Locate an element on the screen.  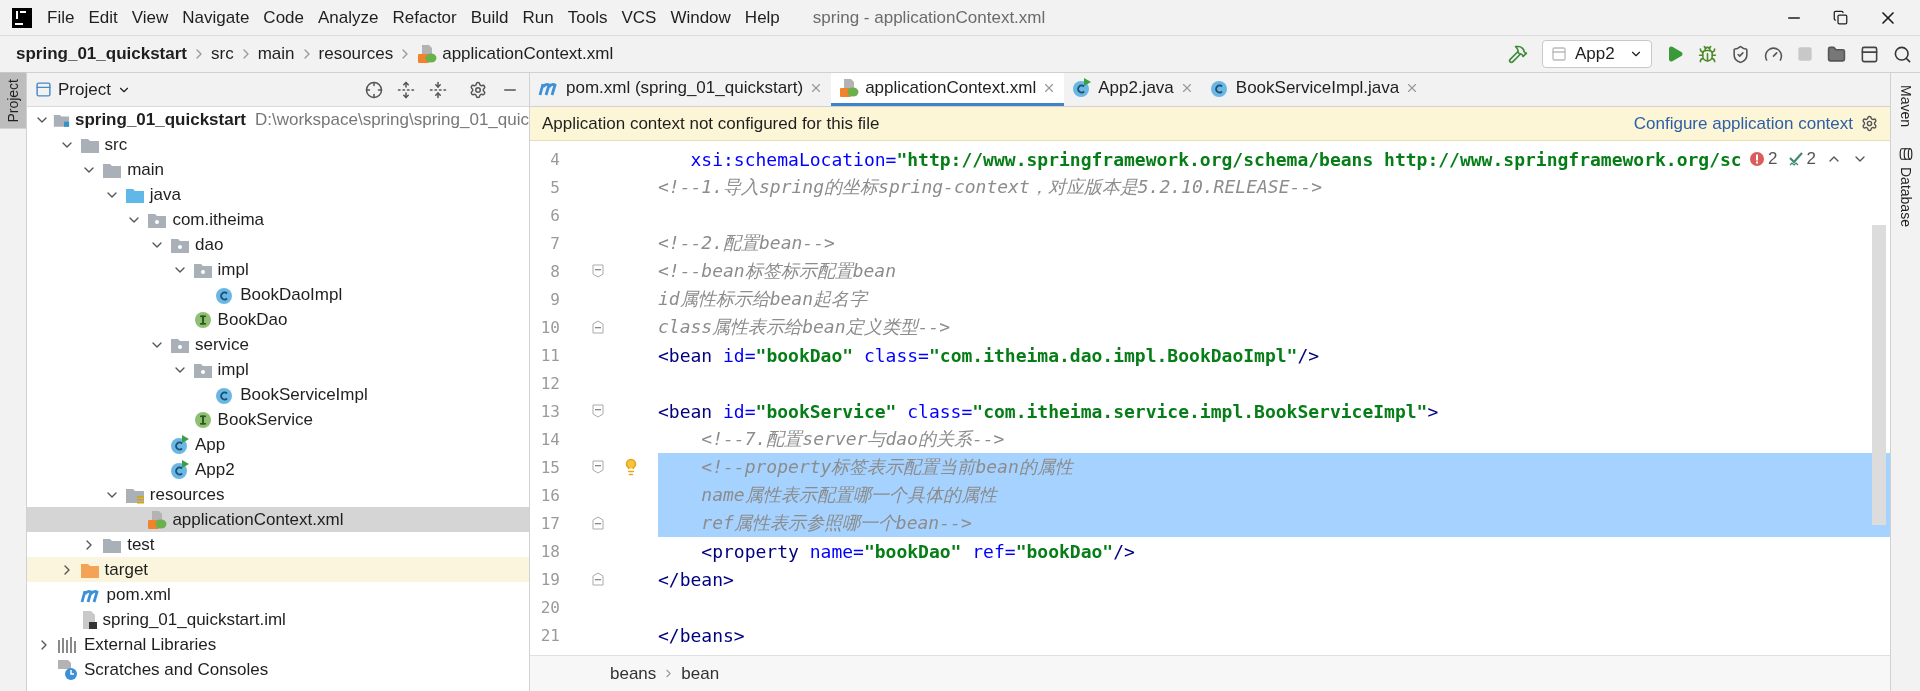
line-number: 5 is located at coordinates (554, 187).